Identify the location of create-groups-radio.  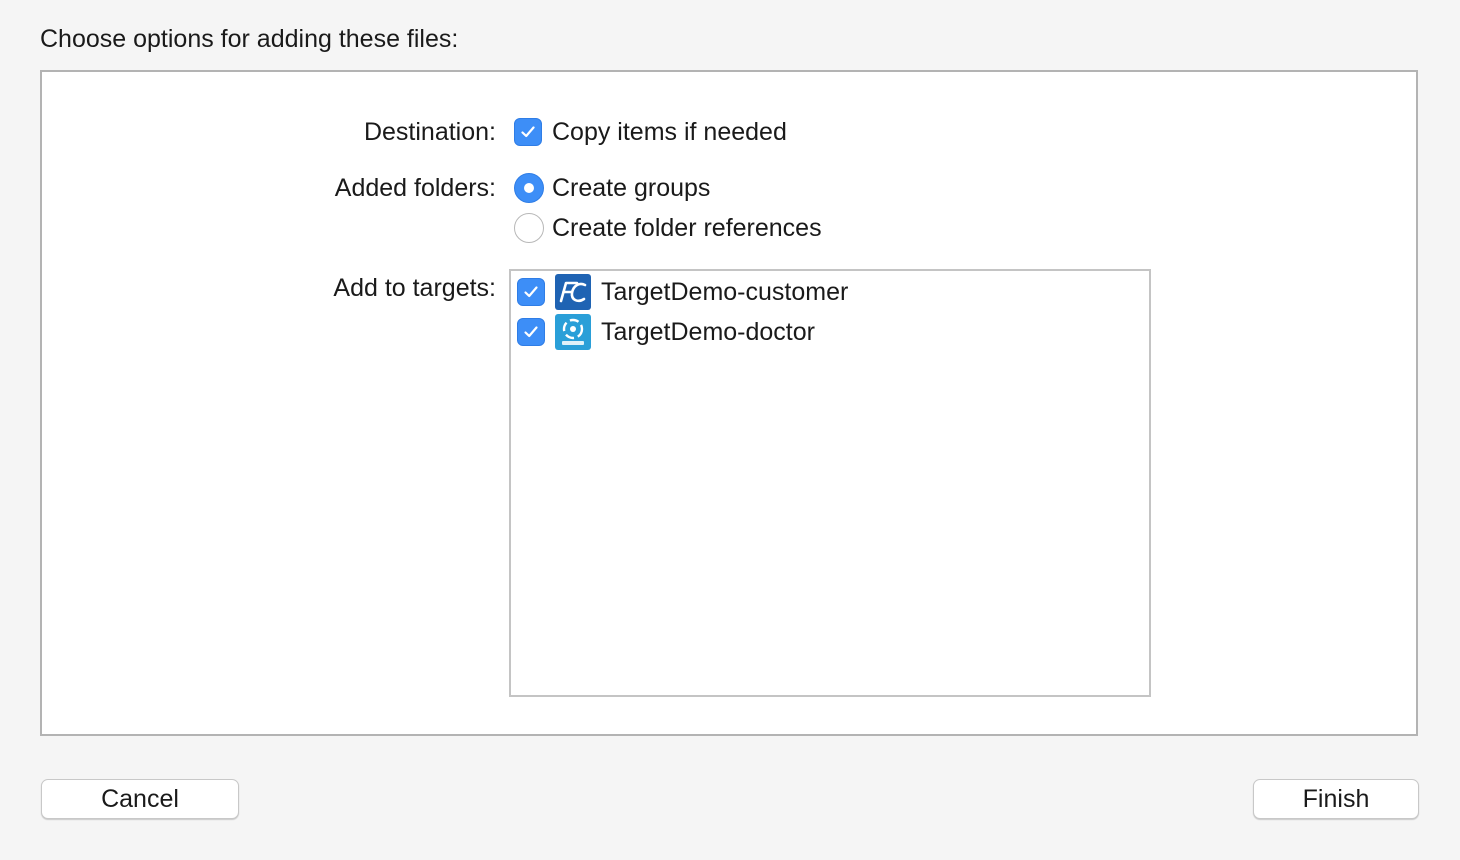
(529, 188).